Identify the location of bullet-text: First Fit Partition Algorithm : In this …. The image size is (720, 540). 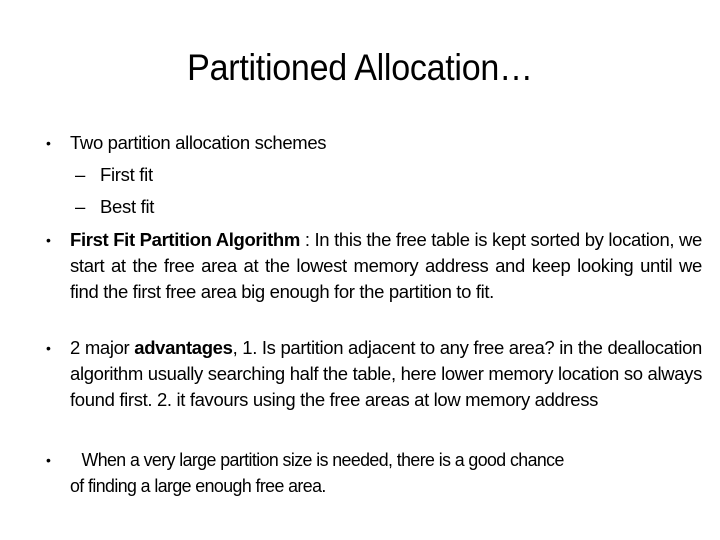
(386, 266).